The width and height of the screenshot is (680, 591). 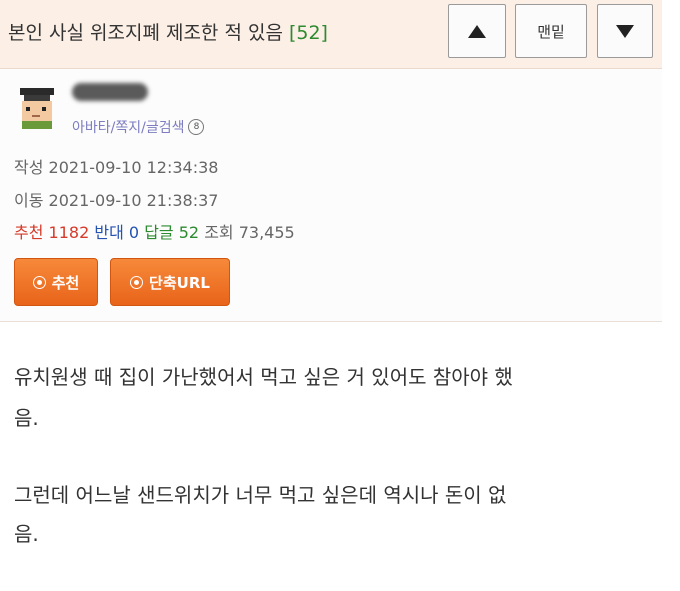 I want to click on scroll-bottom-label: 맨밑, so click(x=551, y=31).